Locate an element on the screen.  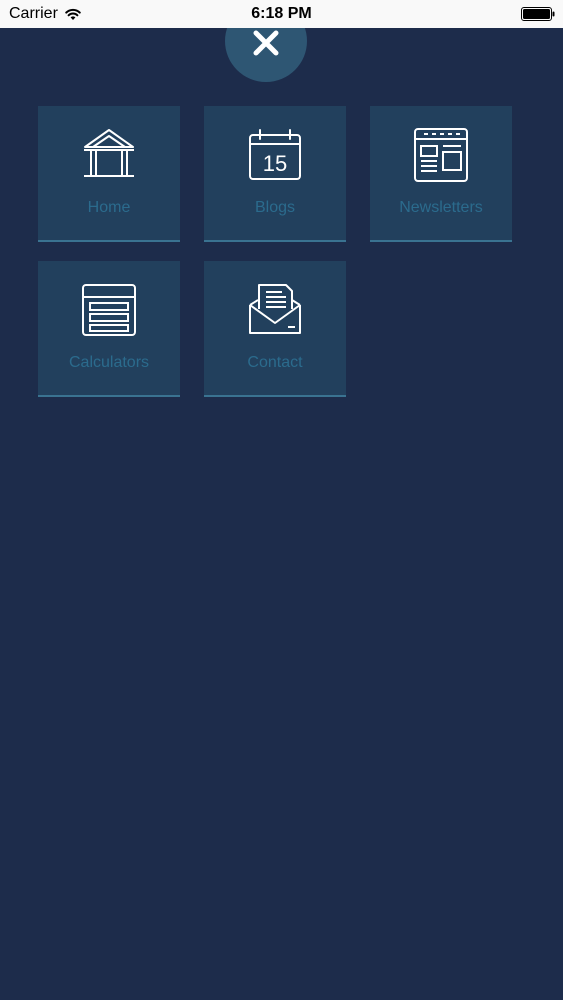
close-icon is located at coordinates (266, 43).